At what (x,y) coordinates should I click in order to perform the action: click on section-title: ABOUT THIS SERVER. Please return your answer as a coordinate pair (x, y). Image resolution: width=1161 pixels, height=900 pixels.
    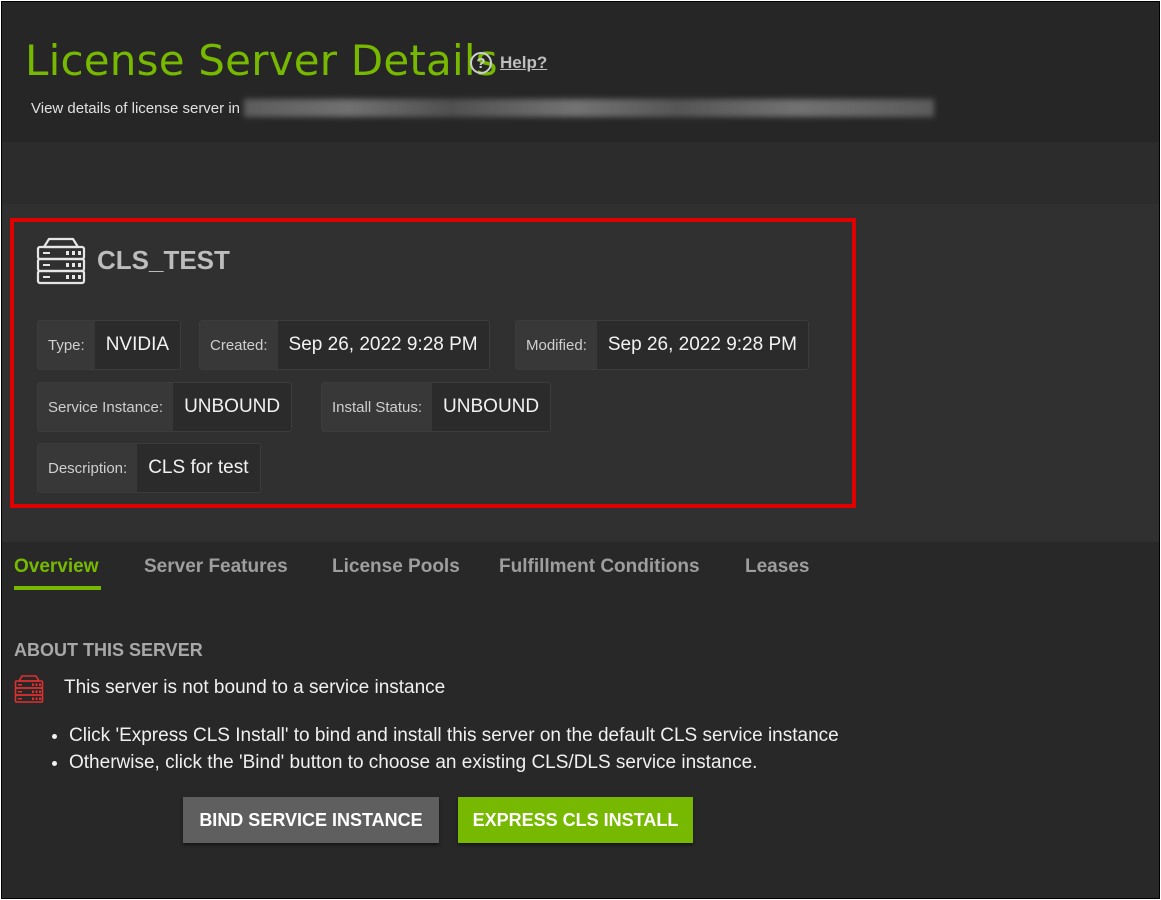
    Looking at the image, I should click on (108, 650).